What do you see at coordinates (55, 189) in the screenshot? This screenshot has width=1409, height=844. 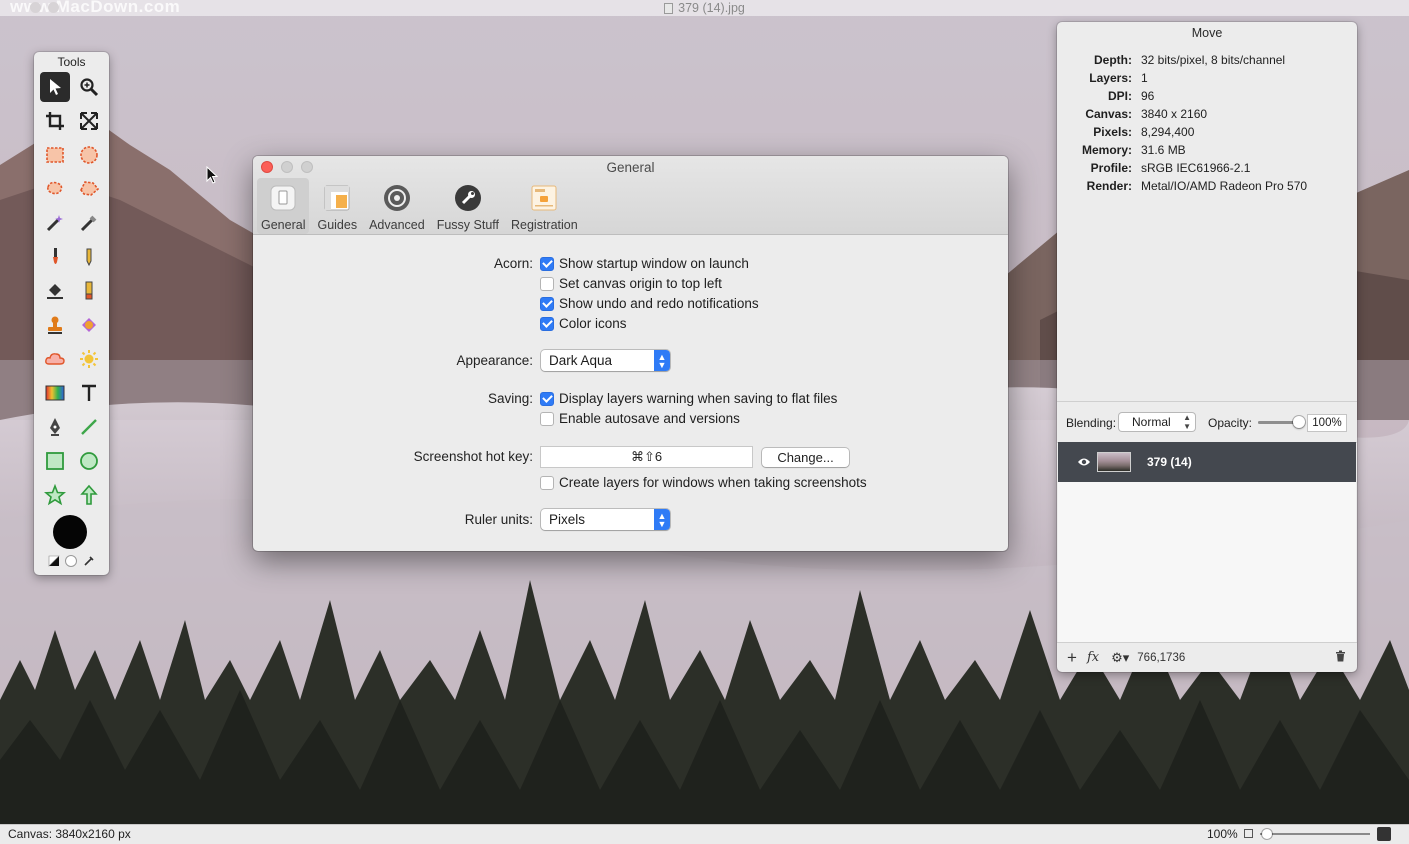 I see `lasso-tool` at bounding box center [55, 189].